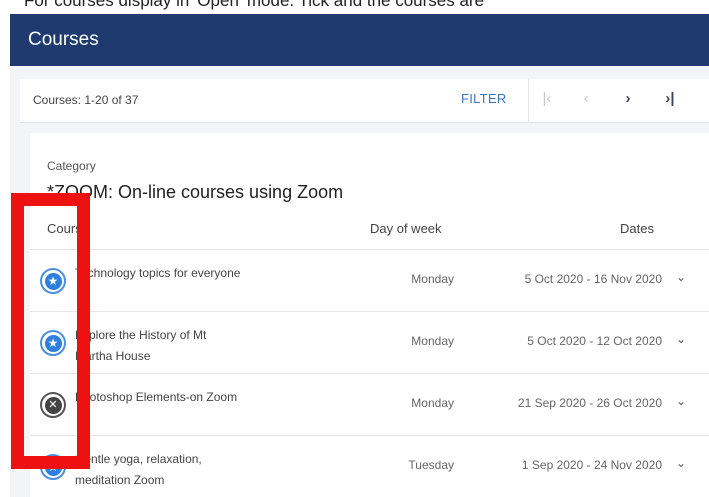  What do you see at coordinates (547, 98) in the screenshot?
I see `first-page-icon: |‹` at bounding box center [547, 98].